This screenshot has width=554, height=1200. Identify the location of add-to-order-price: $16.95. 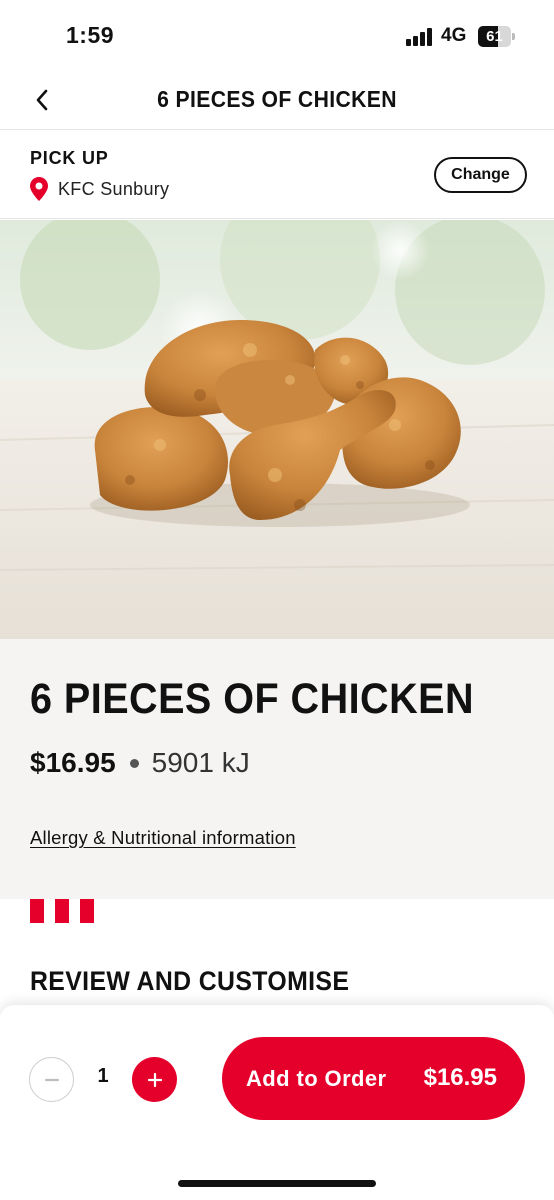
(460, 1077).